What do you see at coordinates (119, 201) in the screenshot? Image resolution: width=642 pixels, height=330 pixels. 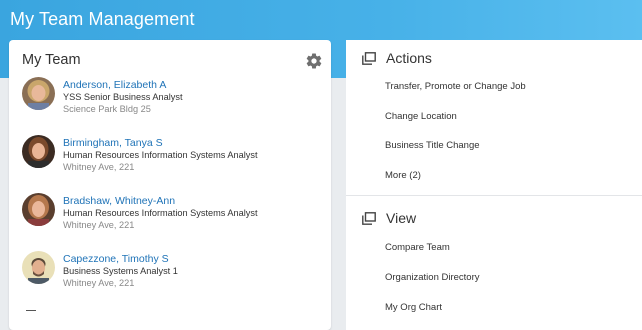 I see `member-name-link: Bradshaw, Whitney-Ann` at bounding box center [119, 201].